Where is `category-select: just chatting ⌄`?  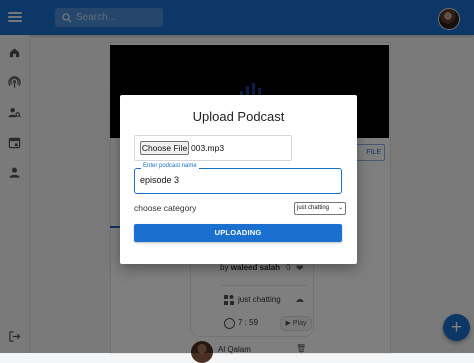
category-select: just chatting ⌄ is located at coordinates (320, 208).